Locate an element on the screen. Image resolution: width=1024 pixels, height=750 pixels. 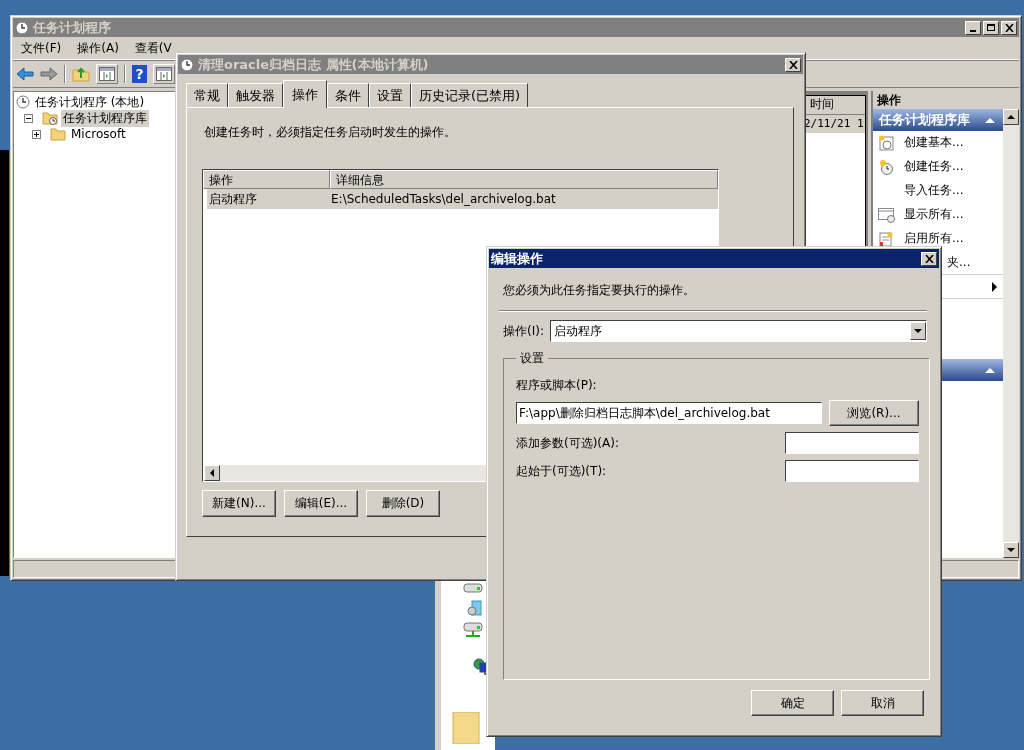
tab: 操作 is located at coordinates (305, 94).